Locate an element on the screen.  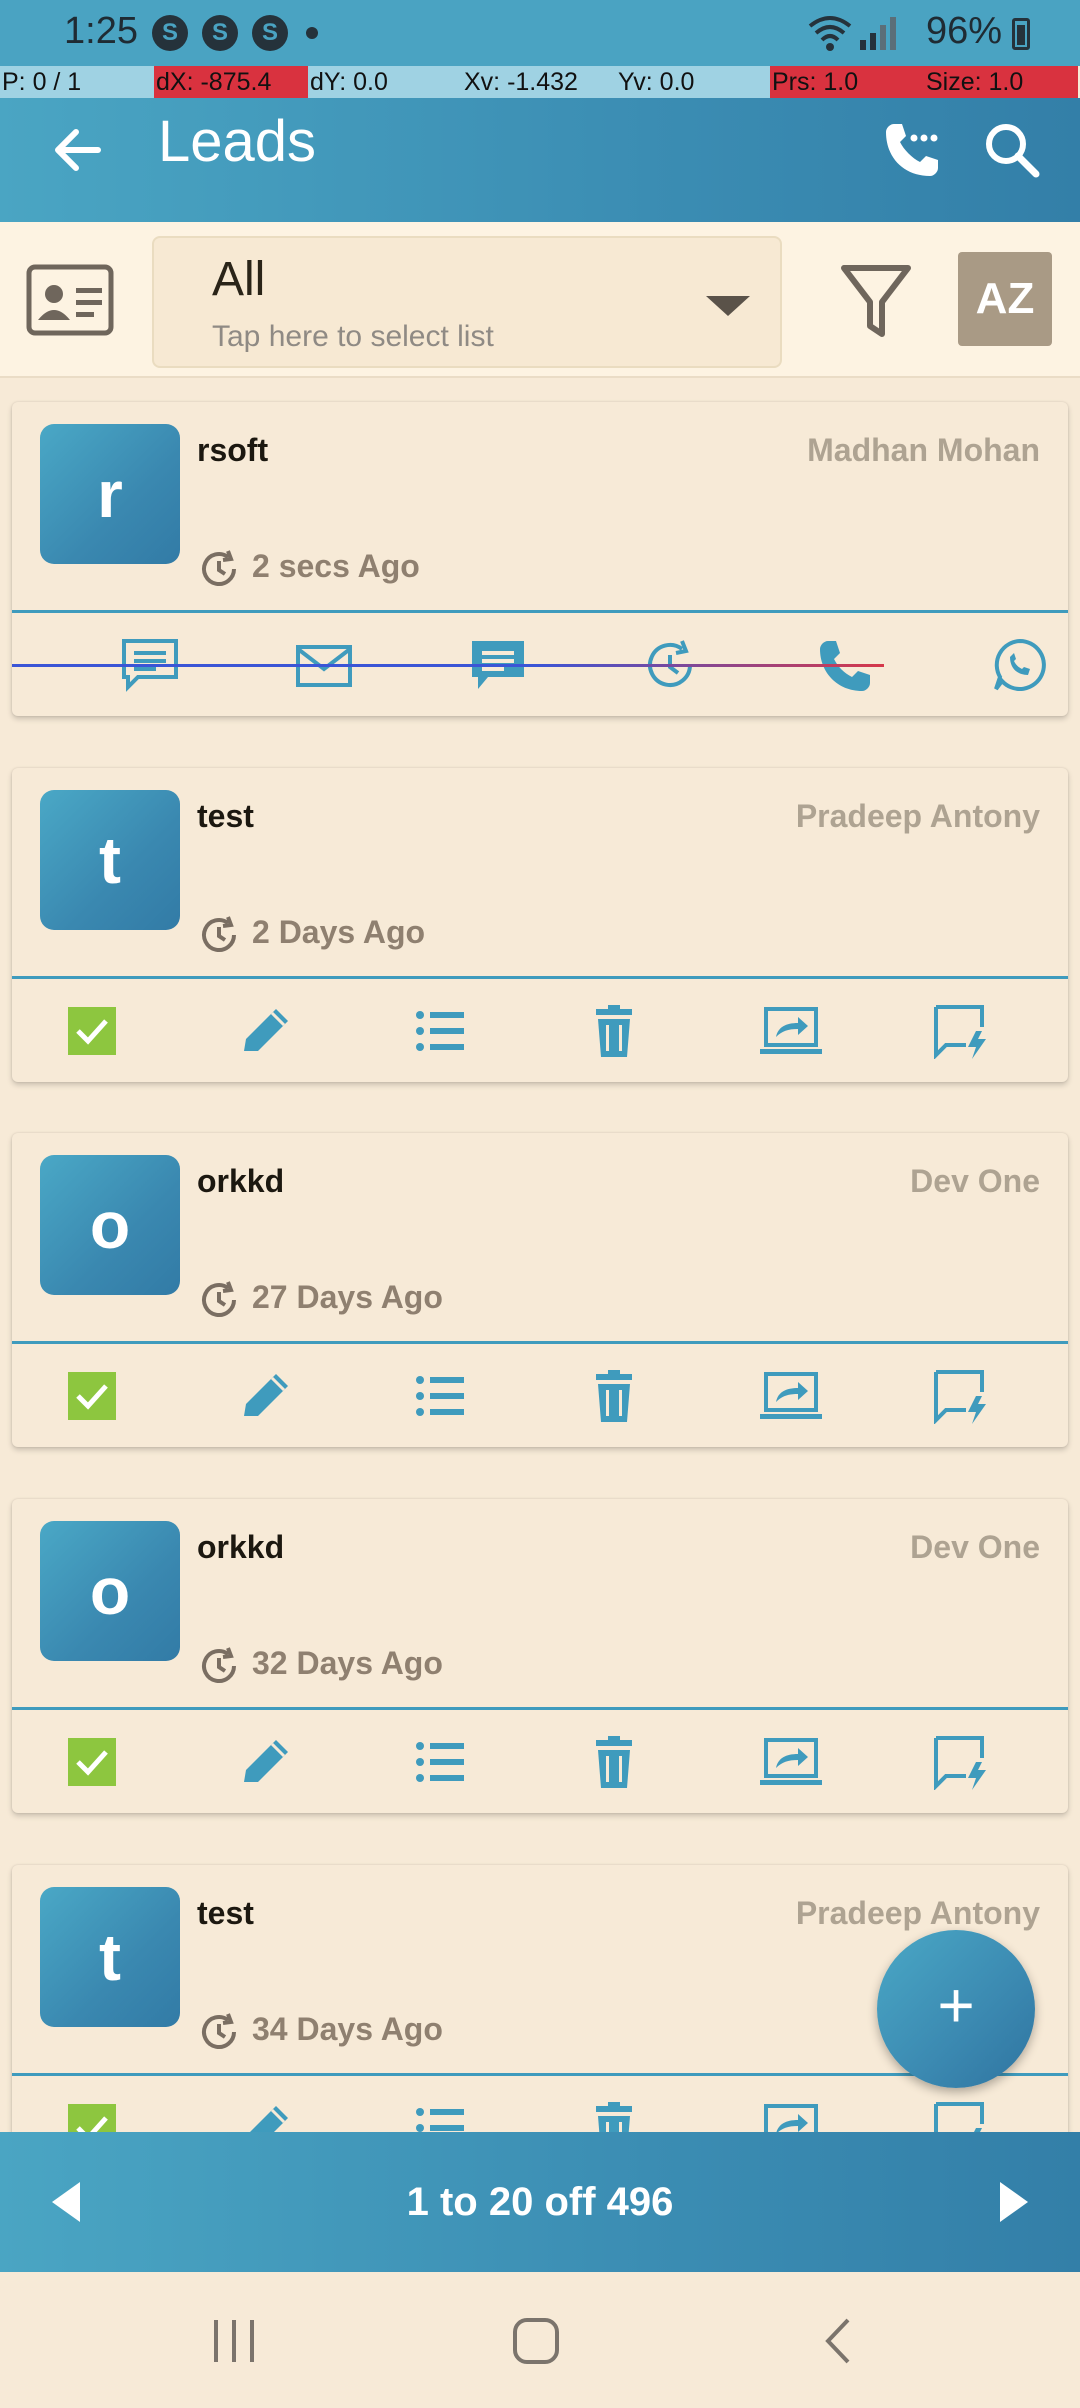
debug-cell: Yv: 0.0 is located at coordinates (693, 82).